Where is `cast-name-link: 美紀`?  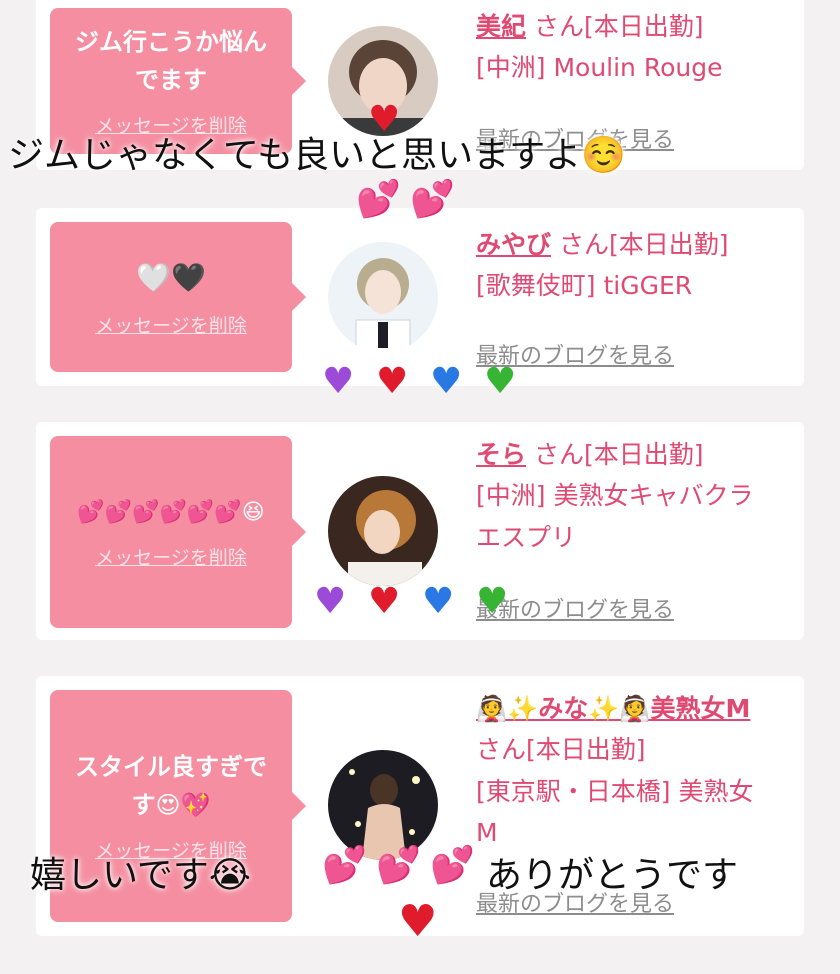 cast-name-link: 美紀 is located at coordinates (501, 26).